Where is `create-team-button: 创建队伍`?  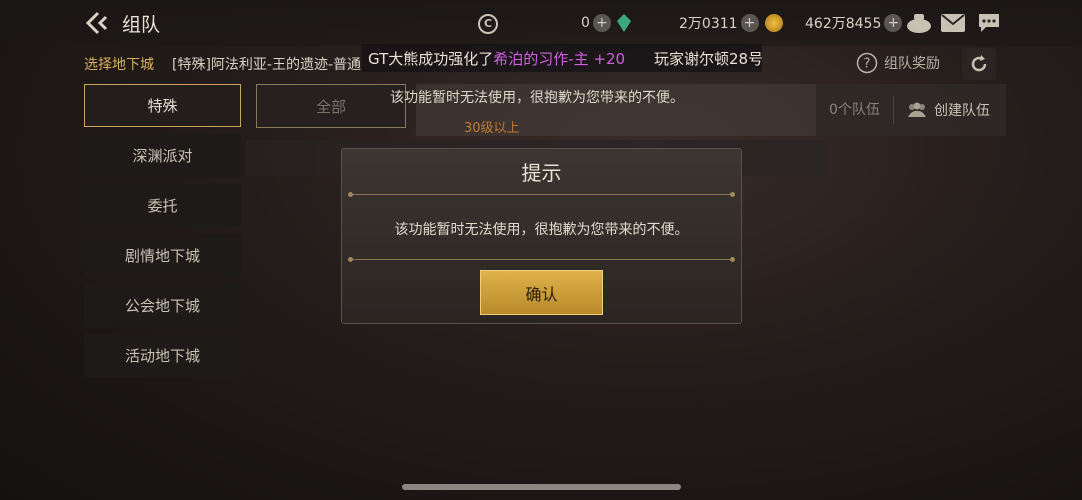
create-team-button: 创建队伍 is located at coordinates (942, 110).